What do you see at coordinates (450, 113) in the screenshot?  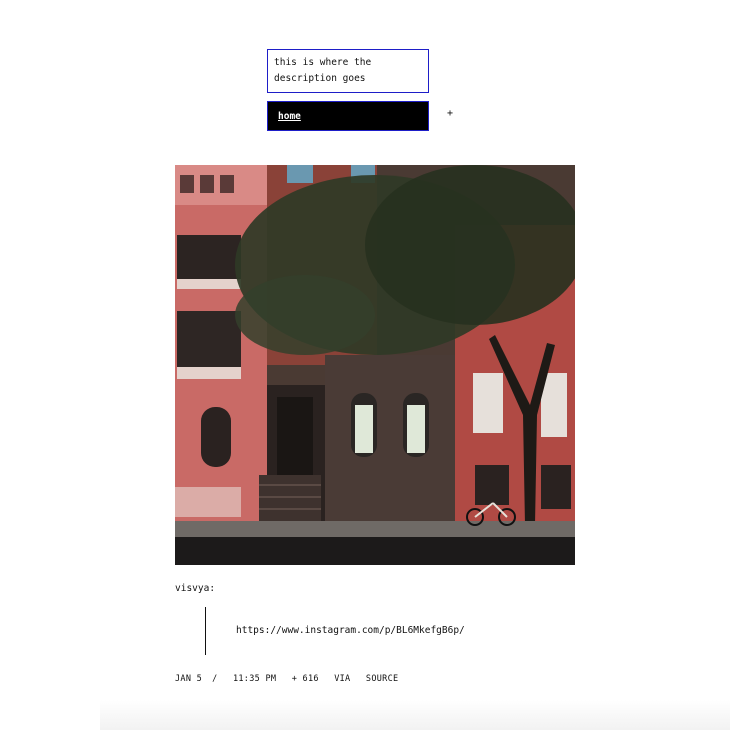 I see `expand-toggle-icon: +` at bounding box center [450, 113].